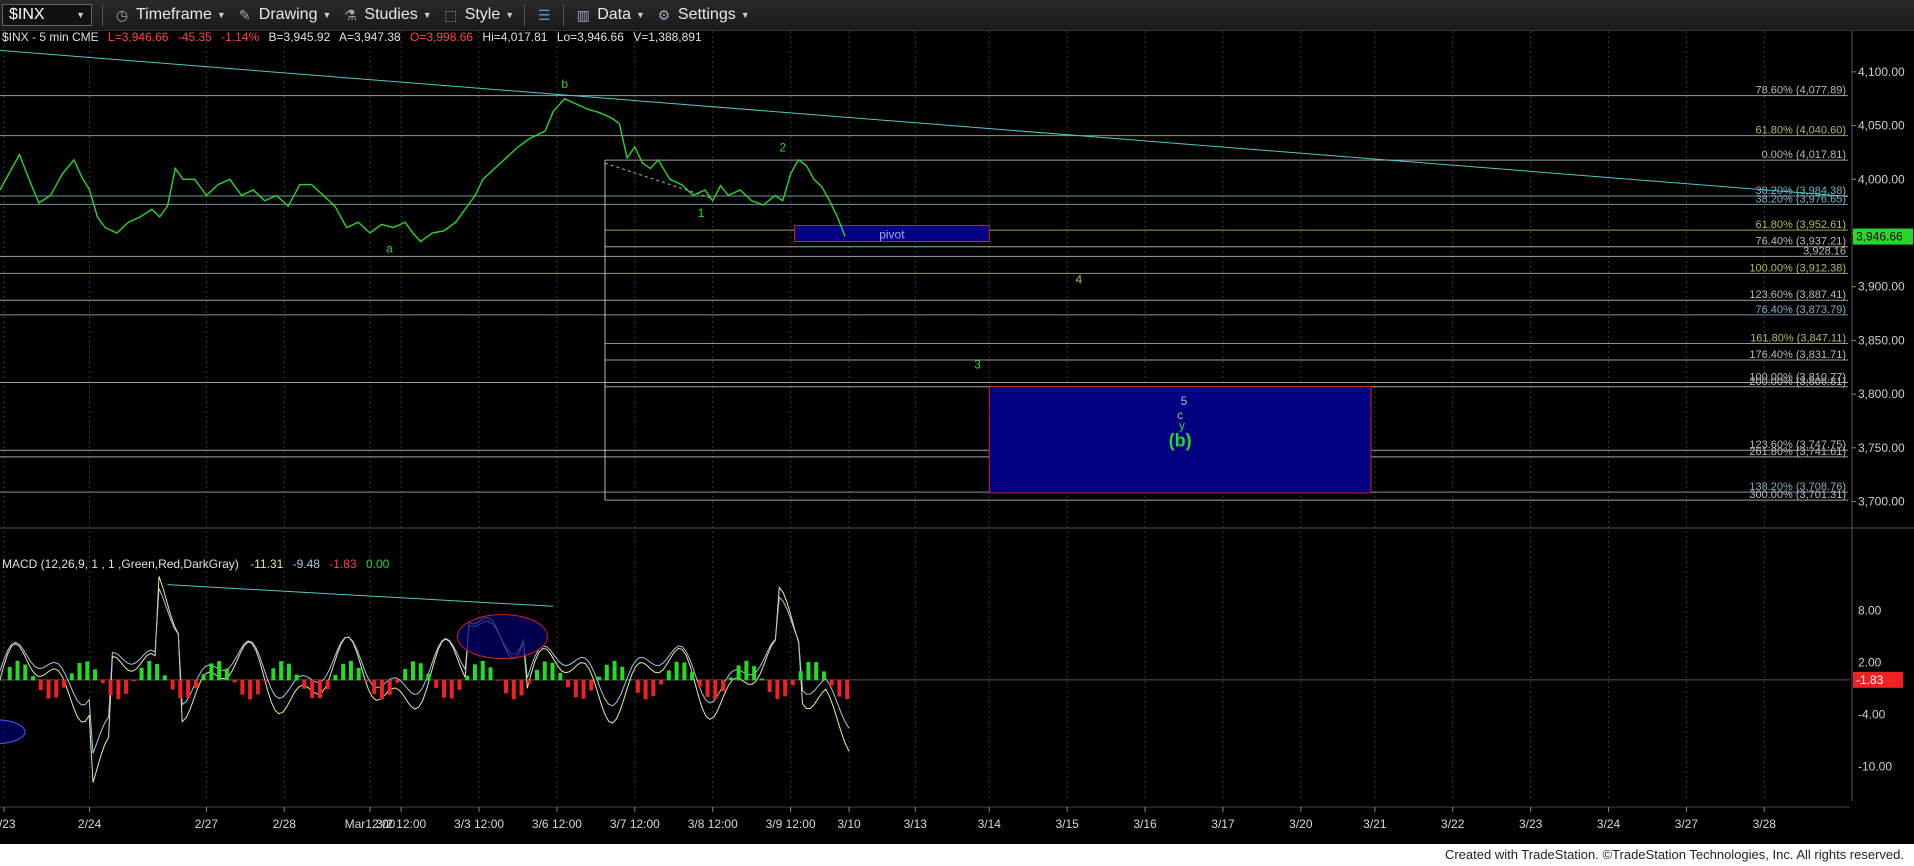  Describe the element at coordinates (1797, 355) in the screenshot. I see `fib-level-label: 176.40% (3,831.71)` at that location.